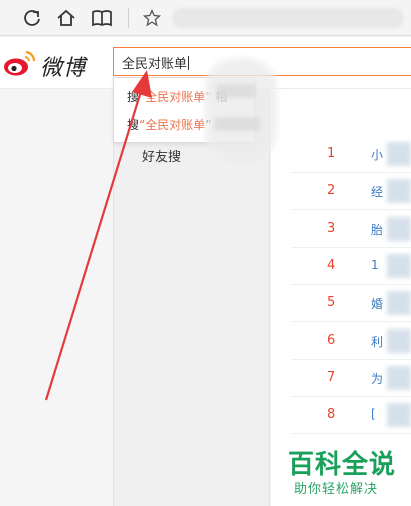  What do you see at coordinates (351, 154) in the screenshot?
I see `ranking-row: 1小` at bounding box center [351, 154].